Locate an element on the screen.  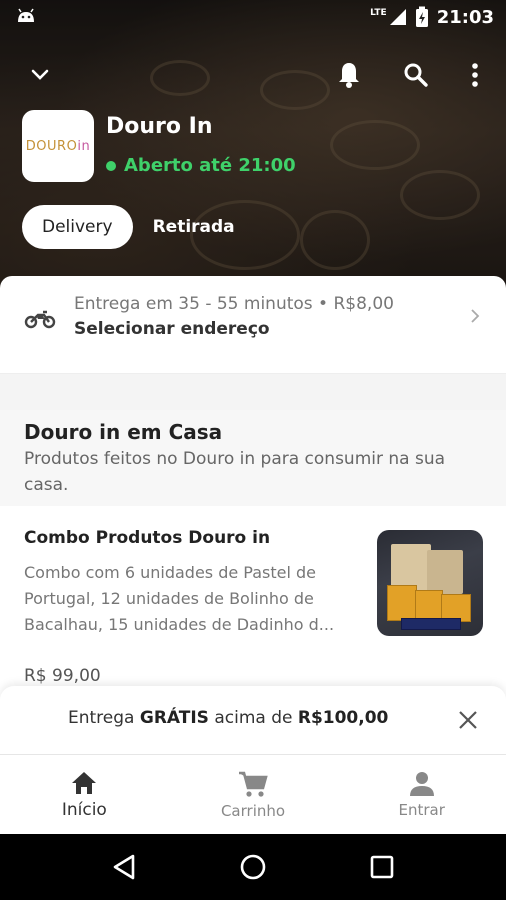
status-bar: LTE 21:03 is located at coordinates (253, 17).